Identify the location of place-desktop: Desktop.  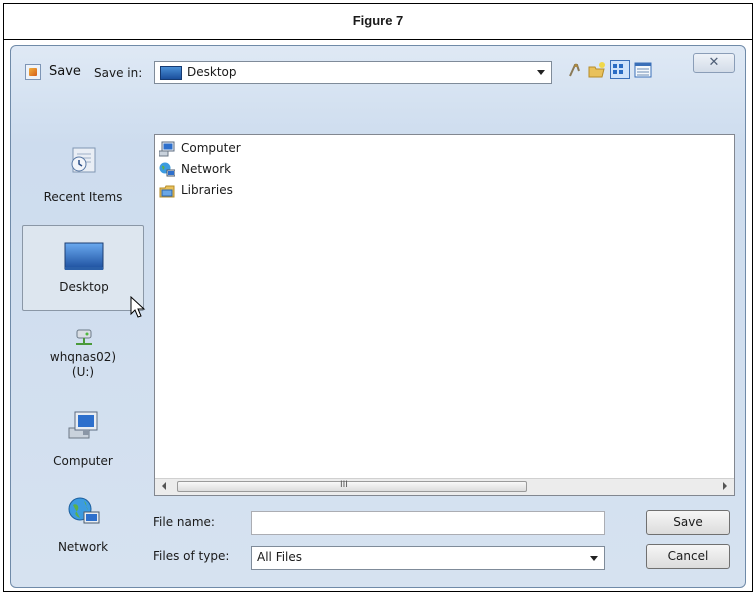
(83, 268).